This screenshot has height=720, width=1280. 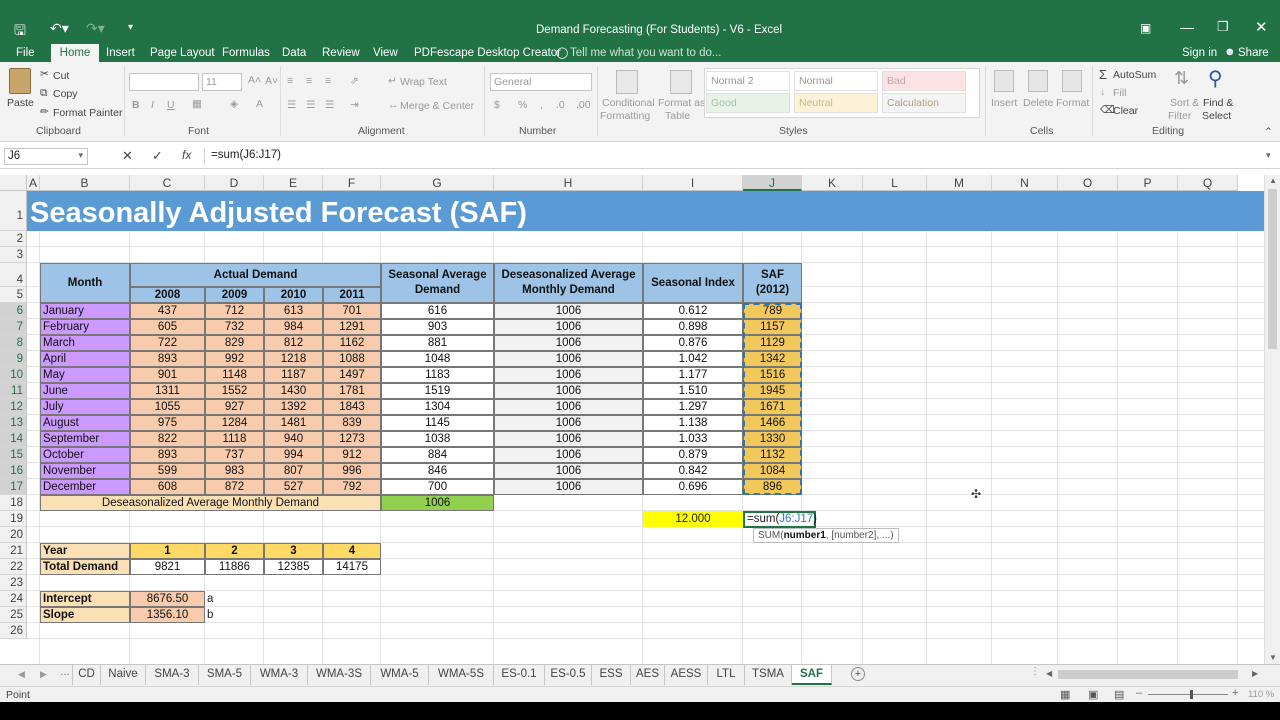 I want to click on row-header-17: 17, so click(x=13, y=487).